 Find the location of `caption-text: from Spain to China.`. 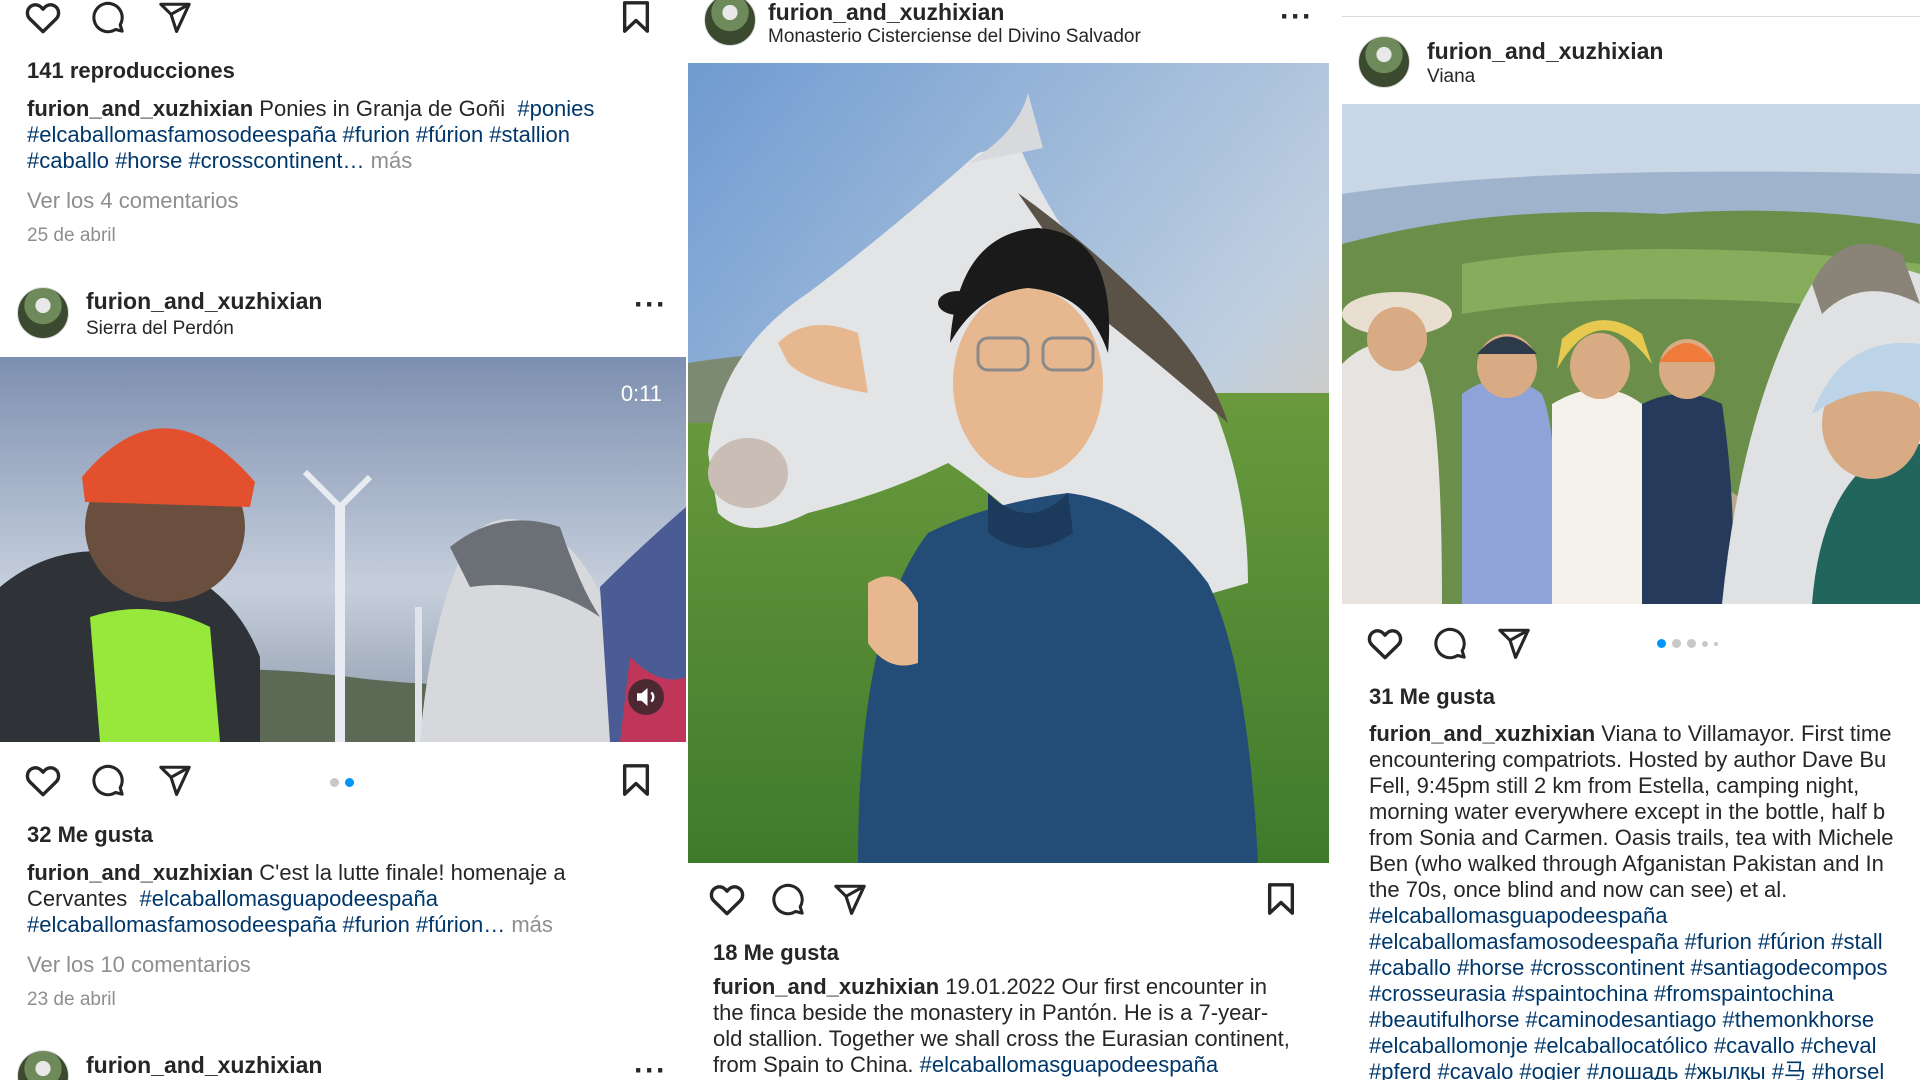

caption-text: from Spain to China. is located at coordinates (813, 1064).